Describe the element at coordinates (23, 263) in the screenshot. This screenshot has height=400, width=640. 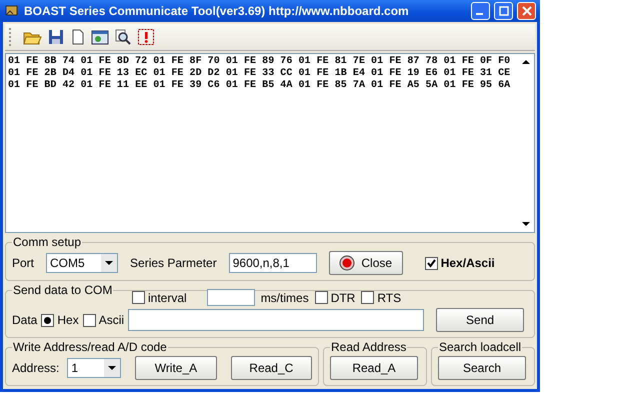
I see `port-label: Port` at that location.